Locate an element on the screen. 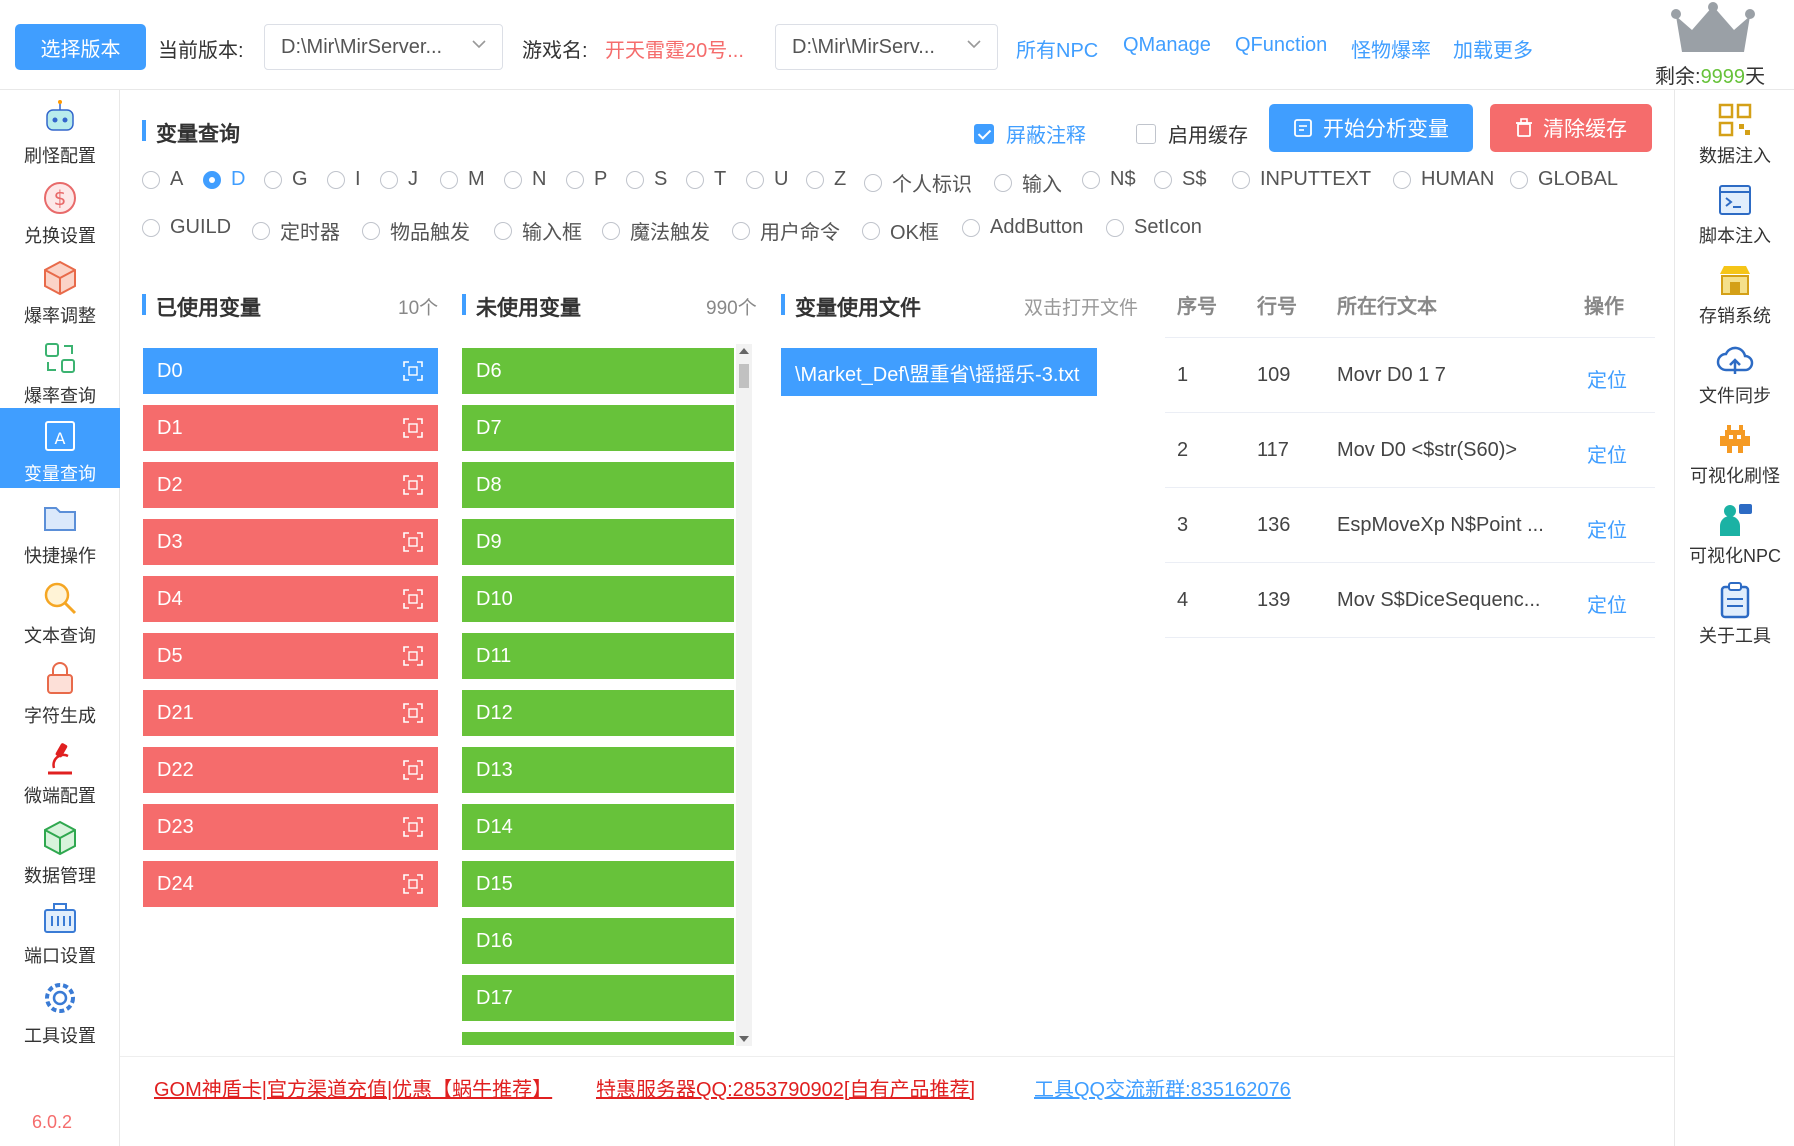  rnav-data-inject: 数据注入 is located at coordinates (1734, 133).